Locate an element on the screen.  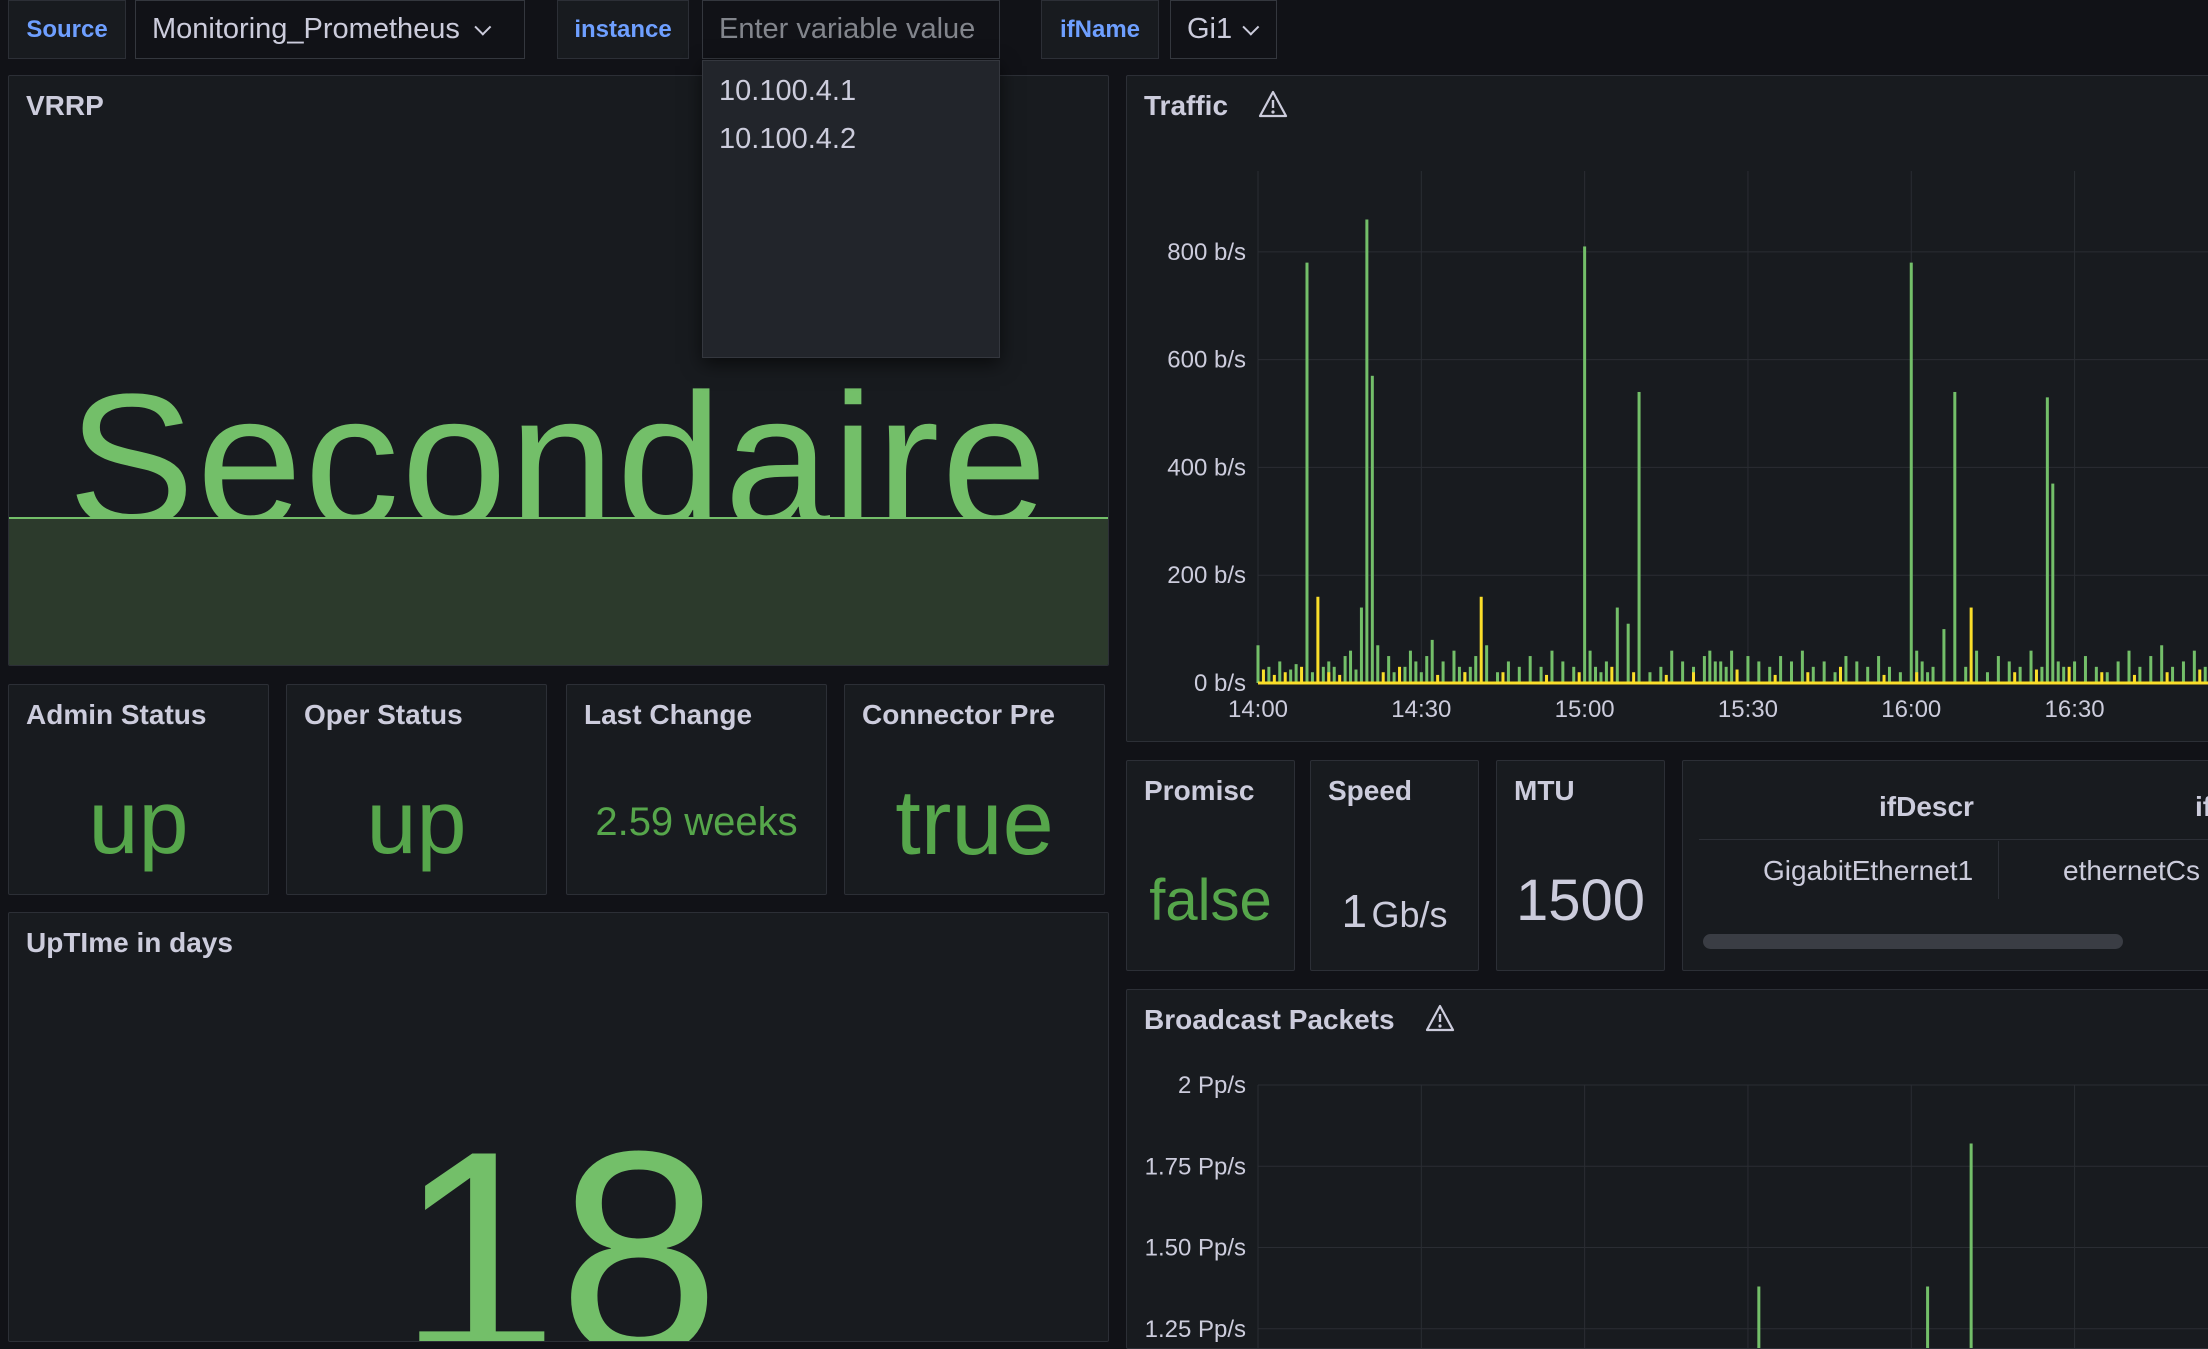
ifname-select-value: Gi1 is located at coordinates (1209, 29).